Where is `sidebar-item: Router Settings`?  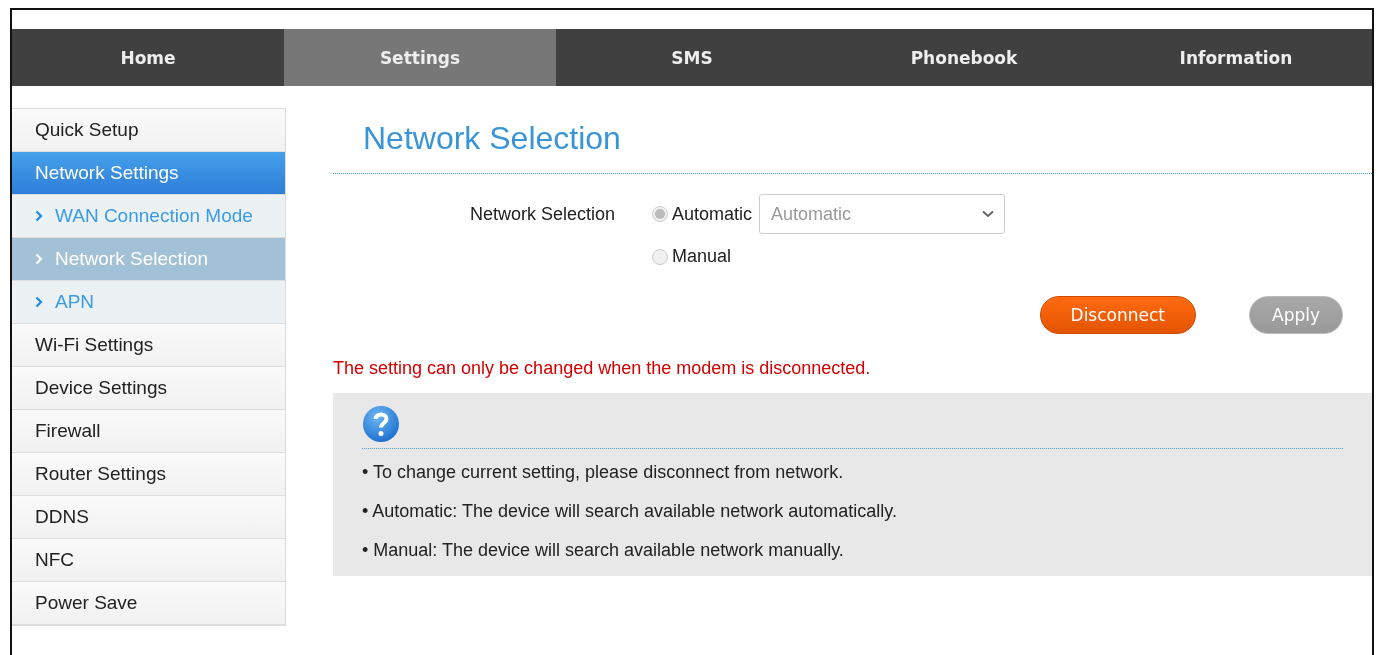
sidebar-item: Router Settings is located at coordinates (148, 474).